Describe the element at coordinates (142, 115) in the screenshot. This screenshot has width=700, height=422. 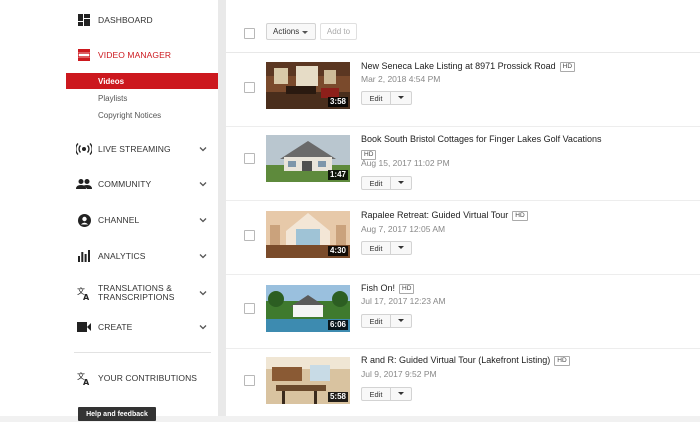
I see `sidebar-subitem-copyright-notices: Copyright Notices` at that location.